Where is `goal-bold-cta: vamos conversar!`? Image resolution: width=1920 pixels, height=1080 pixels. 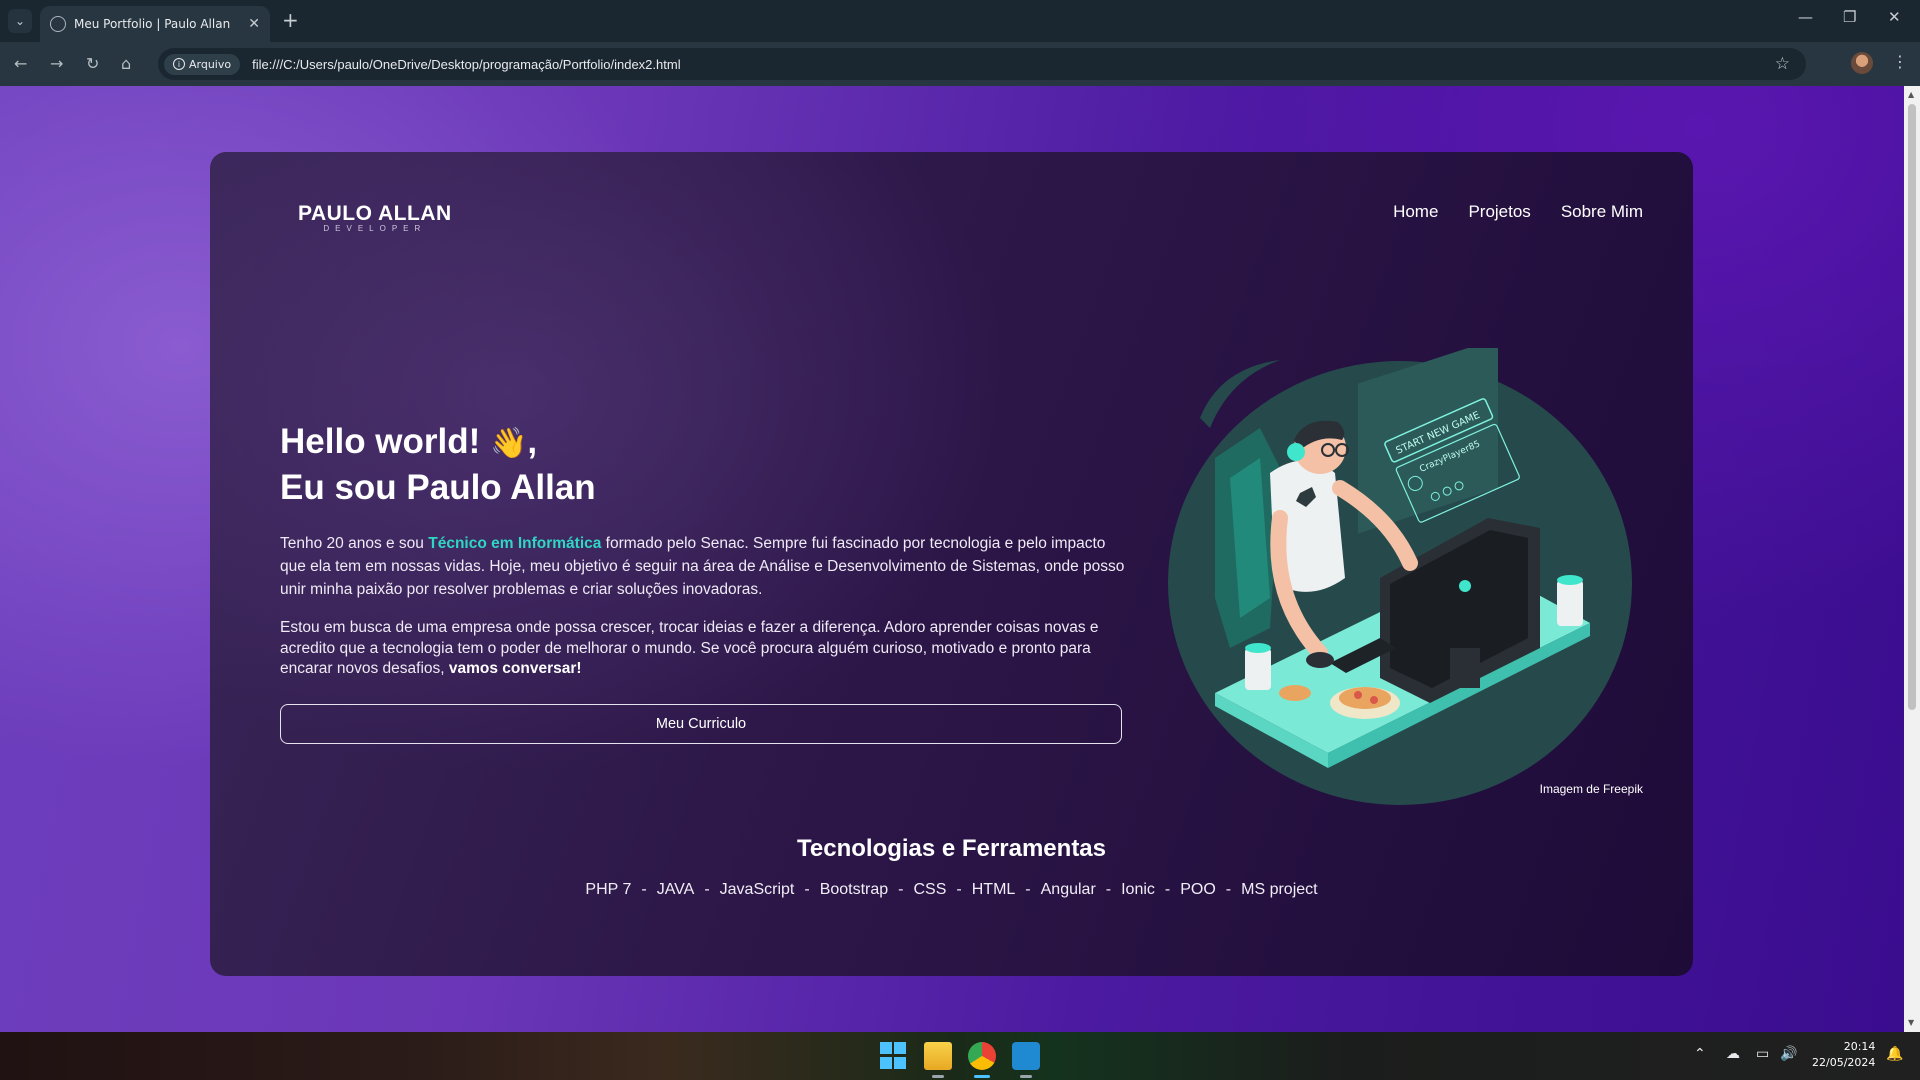
goal-bold-cta: vamos conversar! is located at coordinates (515, 668).